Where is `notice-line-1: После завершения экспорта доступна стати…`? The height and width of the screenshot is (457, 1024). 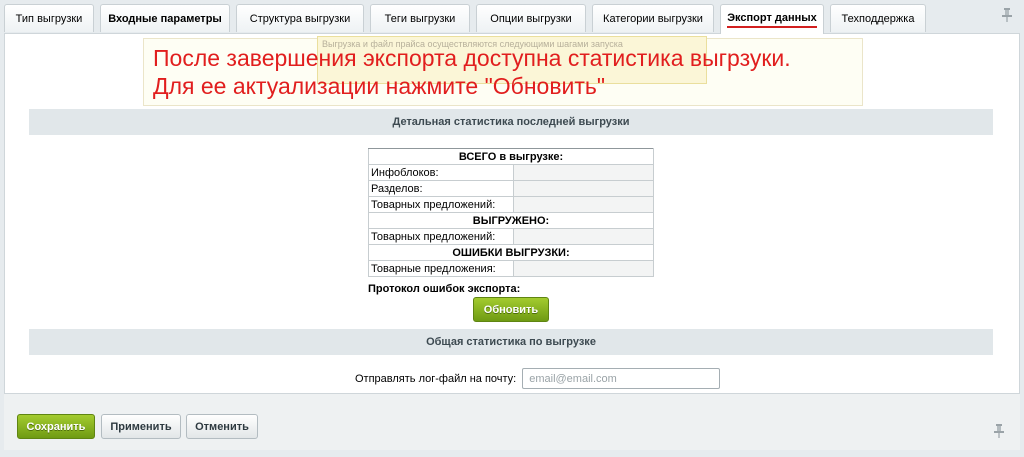 notice-line-1: После завершения экспорта доступна стати… is located at coordinates (472, 58).